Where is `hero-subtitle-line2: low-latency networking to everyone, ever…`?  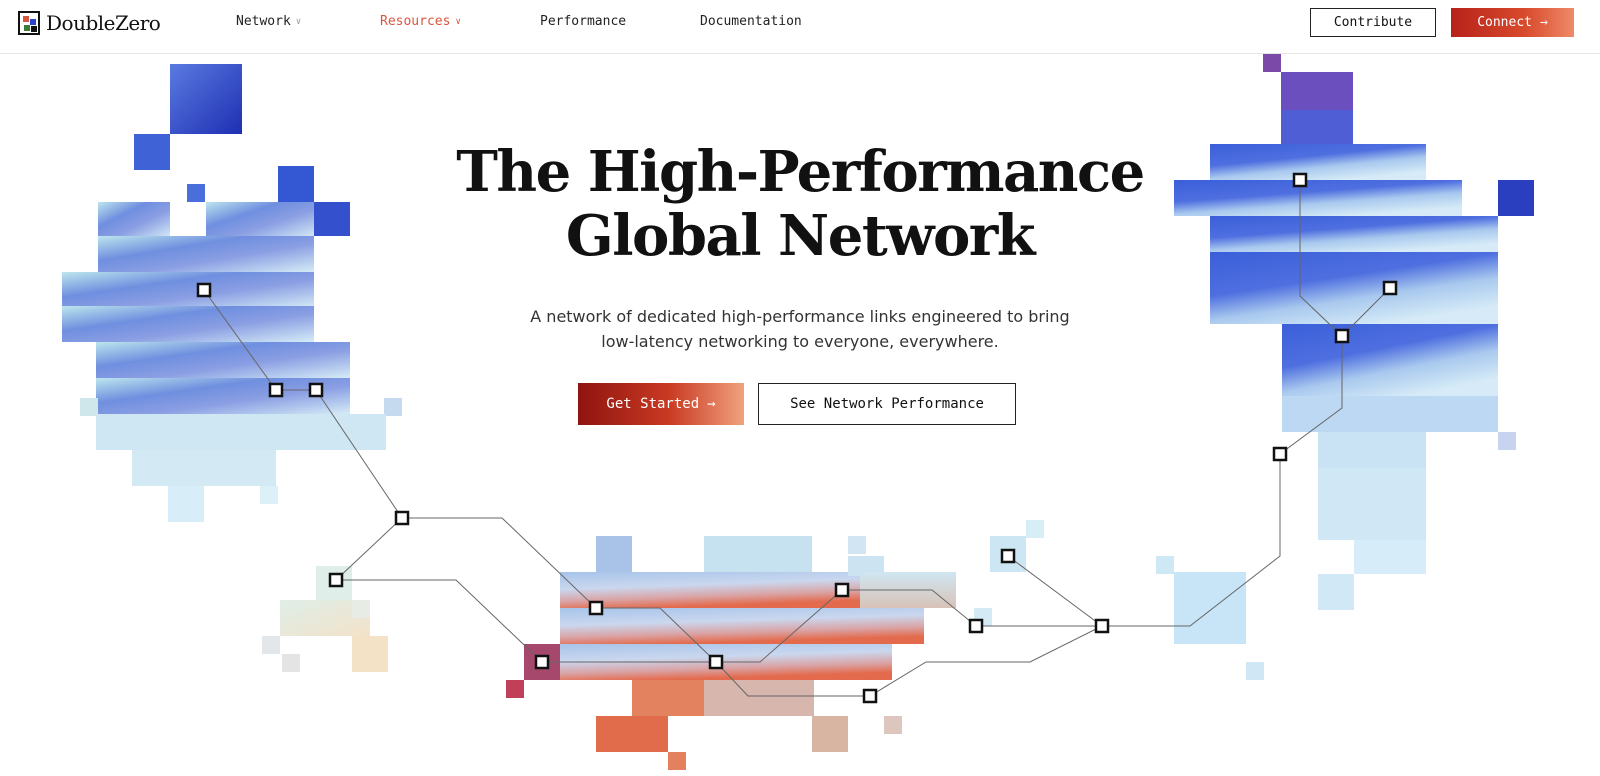
hero-subtitle-line2: low-latency networking to everyone, ever… is located at coordinates (800, 341).